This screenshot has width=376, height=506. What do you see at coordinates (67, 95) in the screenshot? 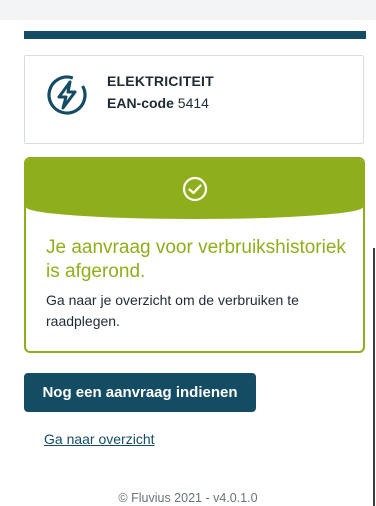
I see `lightning-bolt-icon` at bounding box center [67, 95].